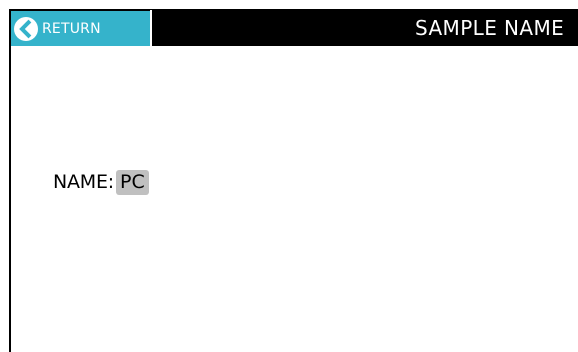  I want to click on return-label: RETURN, so click(71, 29).